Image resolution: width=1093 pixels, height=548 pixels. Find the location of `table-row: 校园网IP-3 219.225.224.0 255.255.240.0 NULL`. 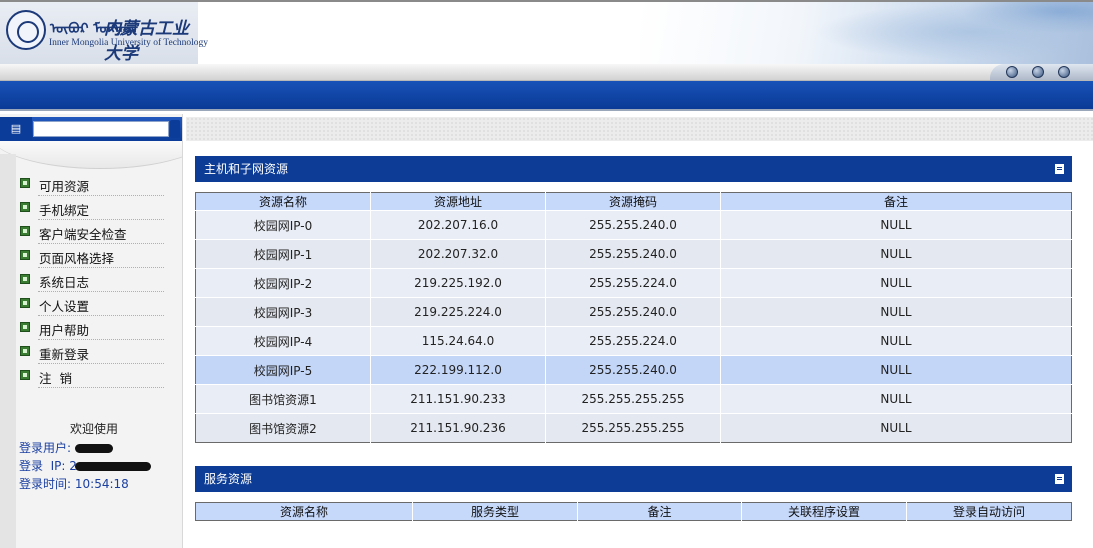

table-row: 校园网IP-3 219.225.224.0 255.255.240.0 NULL is located at coordinates (633, 312).